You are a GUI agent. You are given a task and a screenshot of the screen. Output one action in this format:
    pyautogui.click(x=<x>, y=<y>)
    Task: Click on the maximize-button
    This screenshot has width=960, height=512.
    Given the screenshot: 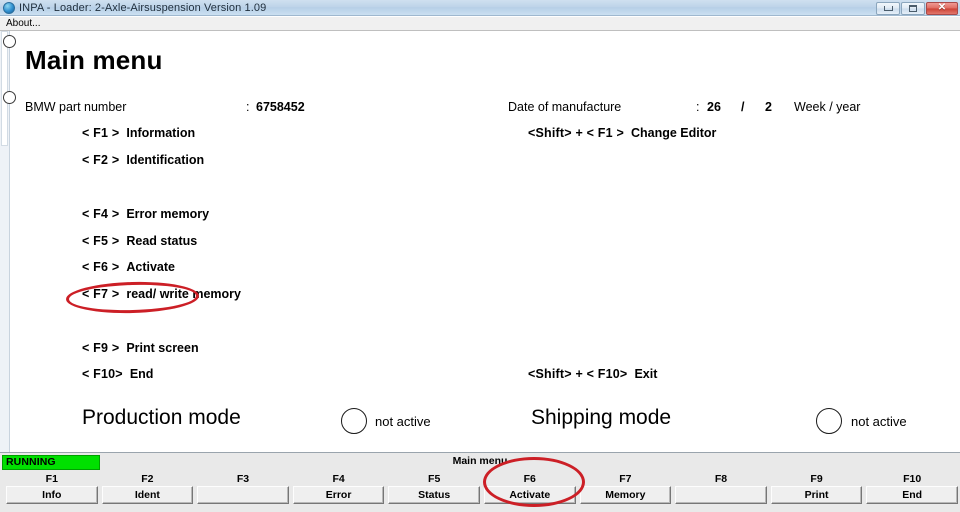 What is the action you would take?
    pyautogui.click(x=913, y=8)
    